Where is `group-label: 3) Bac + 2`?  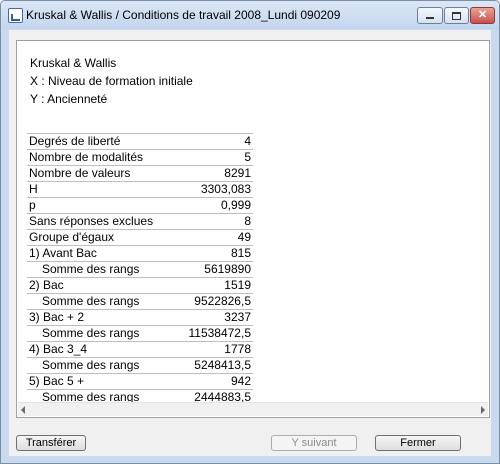 group-label: 3) Bac + 2 is located at coordinates (57, 317).